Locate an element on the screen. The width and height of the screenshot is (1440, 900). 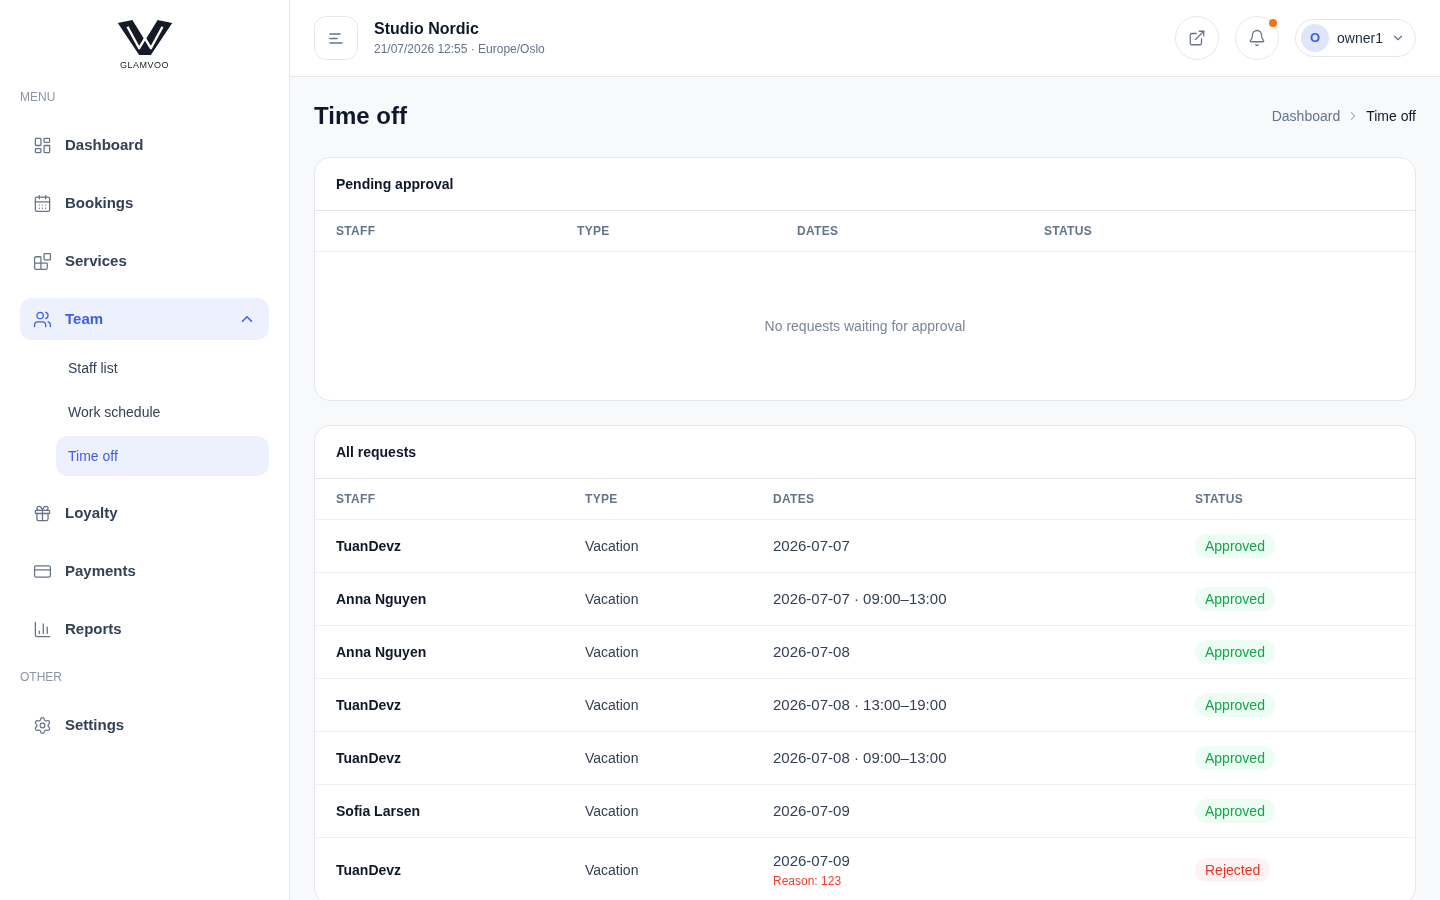
sidebar-item: Services is located at coordinates (144, 261).